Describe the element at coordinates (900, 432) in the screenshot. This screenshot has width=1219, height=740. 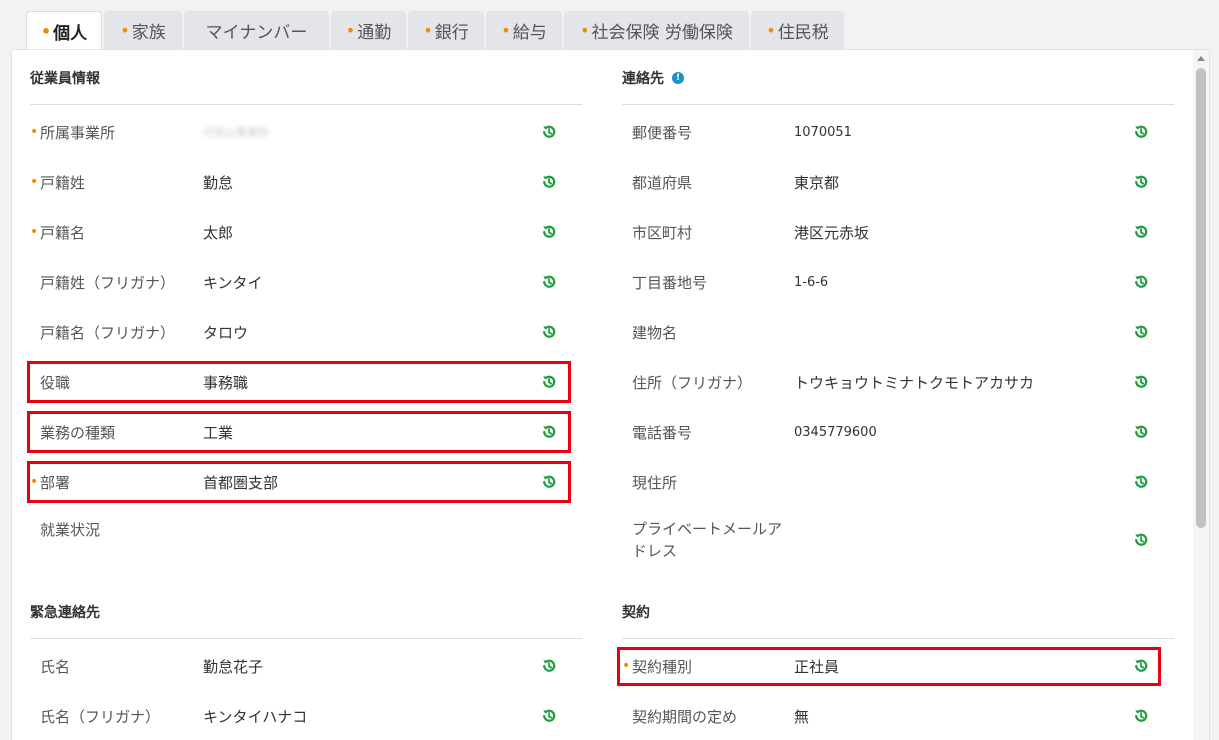
I see `field-row: 電話番号 0345779600` at that location.